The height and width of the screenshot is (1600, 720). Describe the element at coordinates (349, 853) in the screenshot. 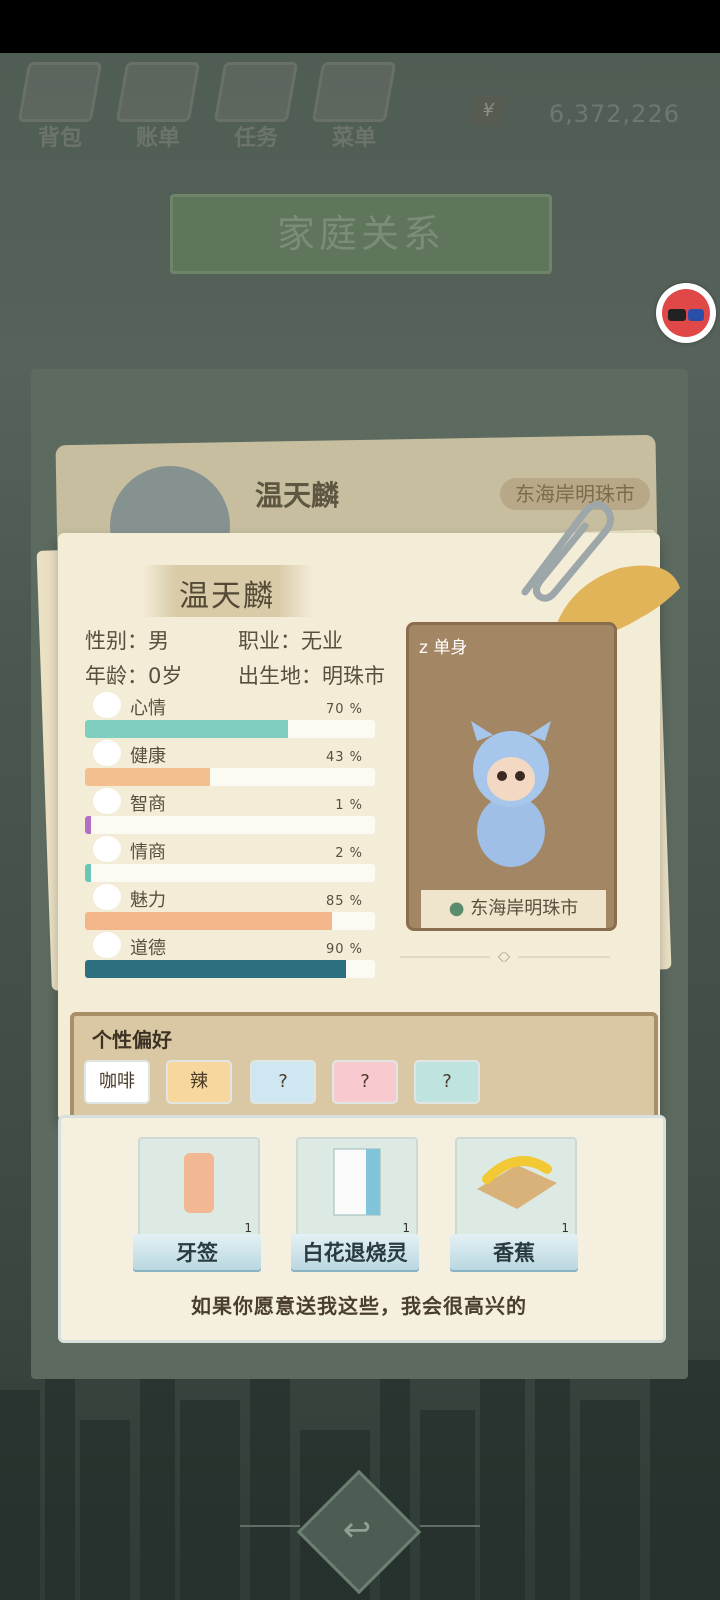

I see `stat-percent: 2 %` at that location.